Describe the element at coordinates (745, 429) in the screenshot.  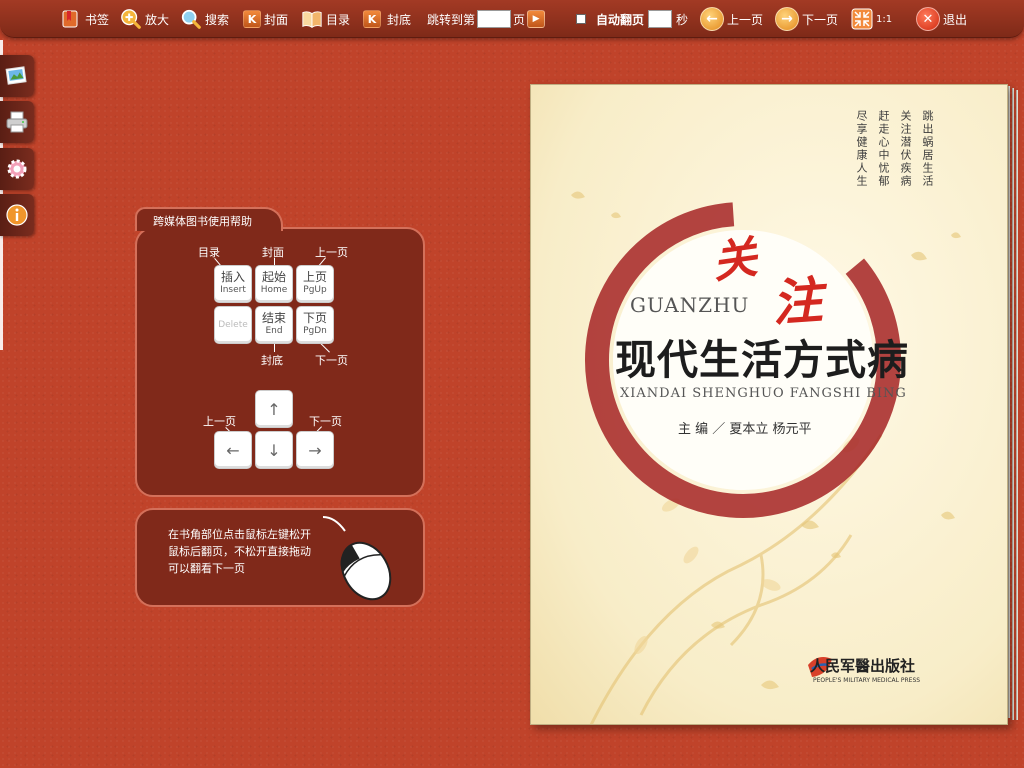
I see `book-authors: 主 编 ／ 夏本立 杨元平` at that location.